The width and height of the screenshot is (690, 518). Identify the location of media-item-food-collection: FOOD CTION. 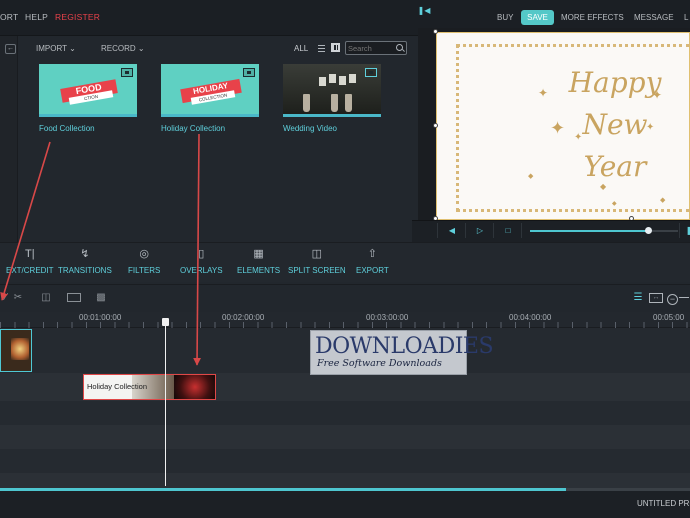
(88, 92).